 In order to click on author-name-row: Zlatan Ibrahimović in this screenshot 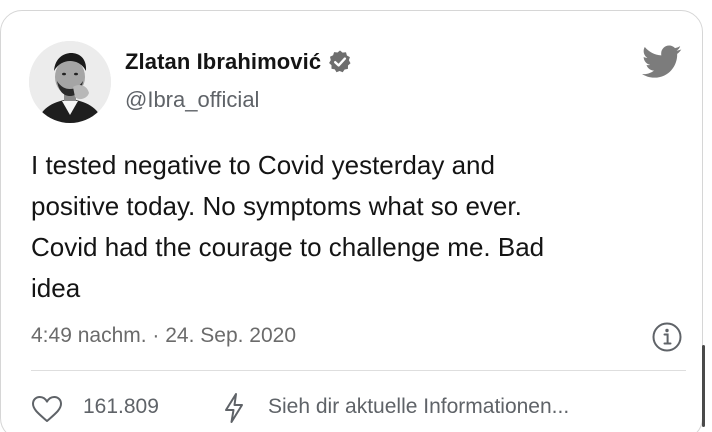, I will do `click(239, 62)`.